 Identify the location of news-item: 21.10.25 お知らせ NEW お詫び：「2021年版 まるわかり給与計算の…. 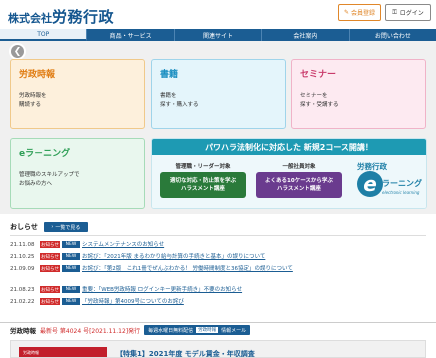
(218, 257).